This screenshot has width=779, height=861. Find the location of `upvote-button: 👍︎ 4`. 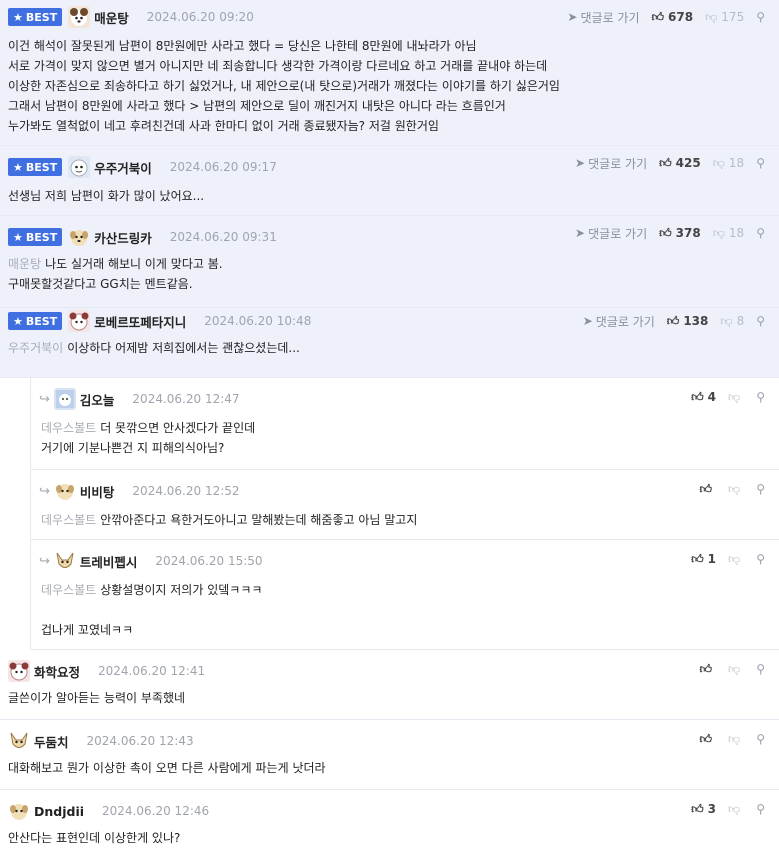

upvote-button: 👍︎ 4 is located at coordinates (703, 397).